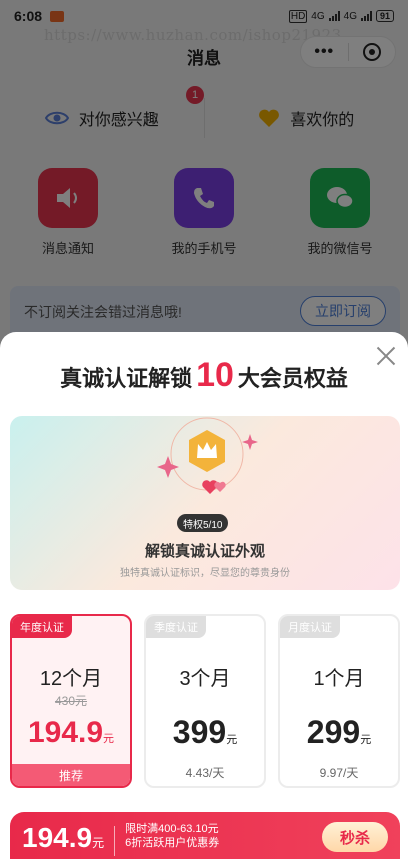 This screenshot has width=408, height=859. Describe the element at coordinates (71, 679) in the screenshot. I see `plan-duration: 12个月` at that location.